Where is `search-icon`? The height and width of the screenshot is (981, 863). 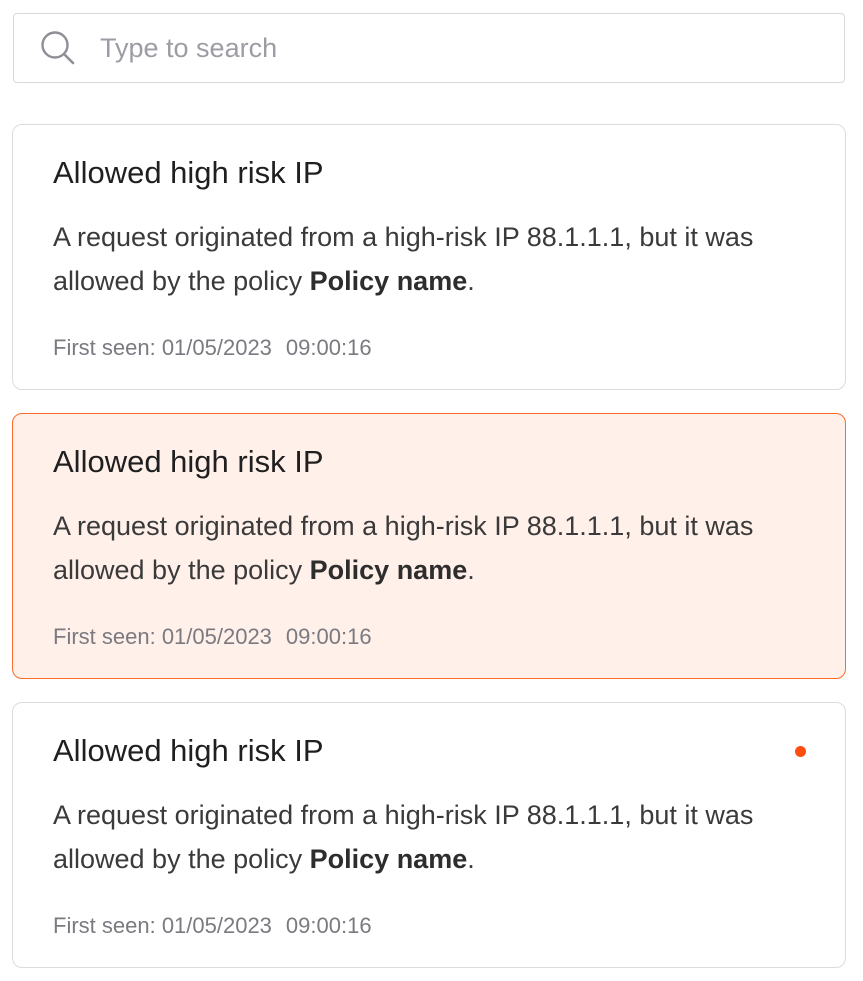 search-icon is located at coordinates (58, 48).